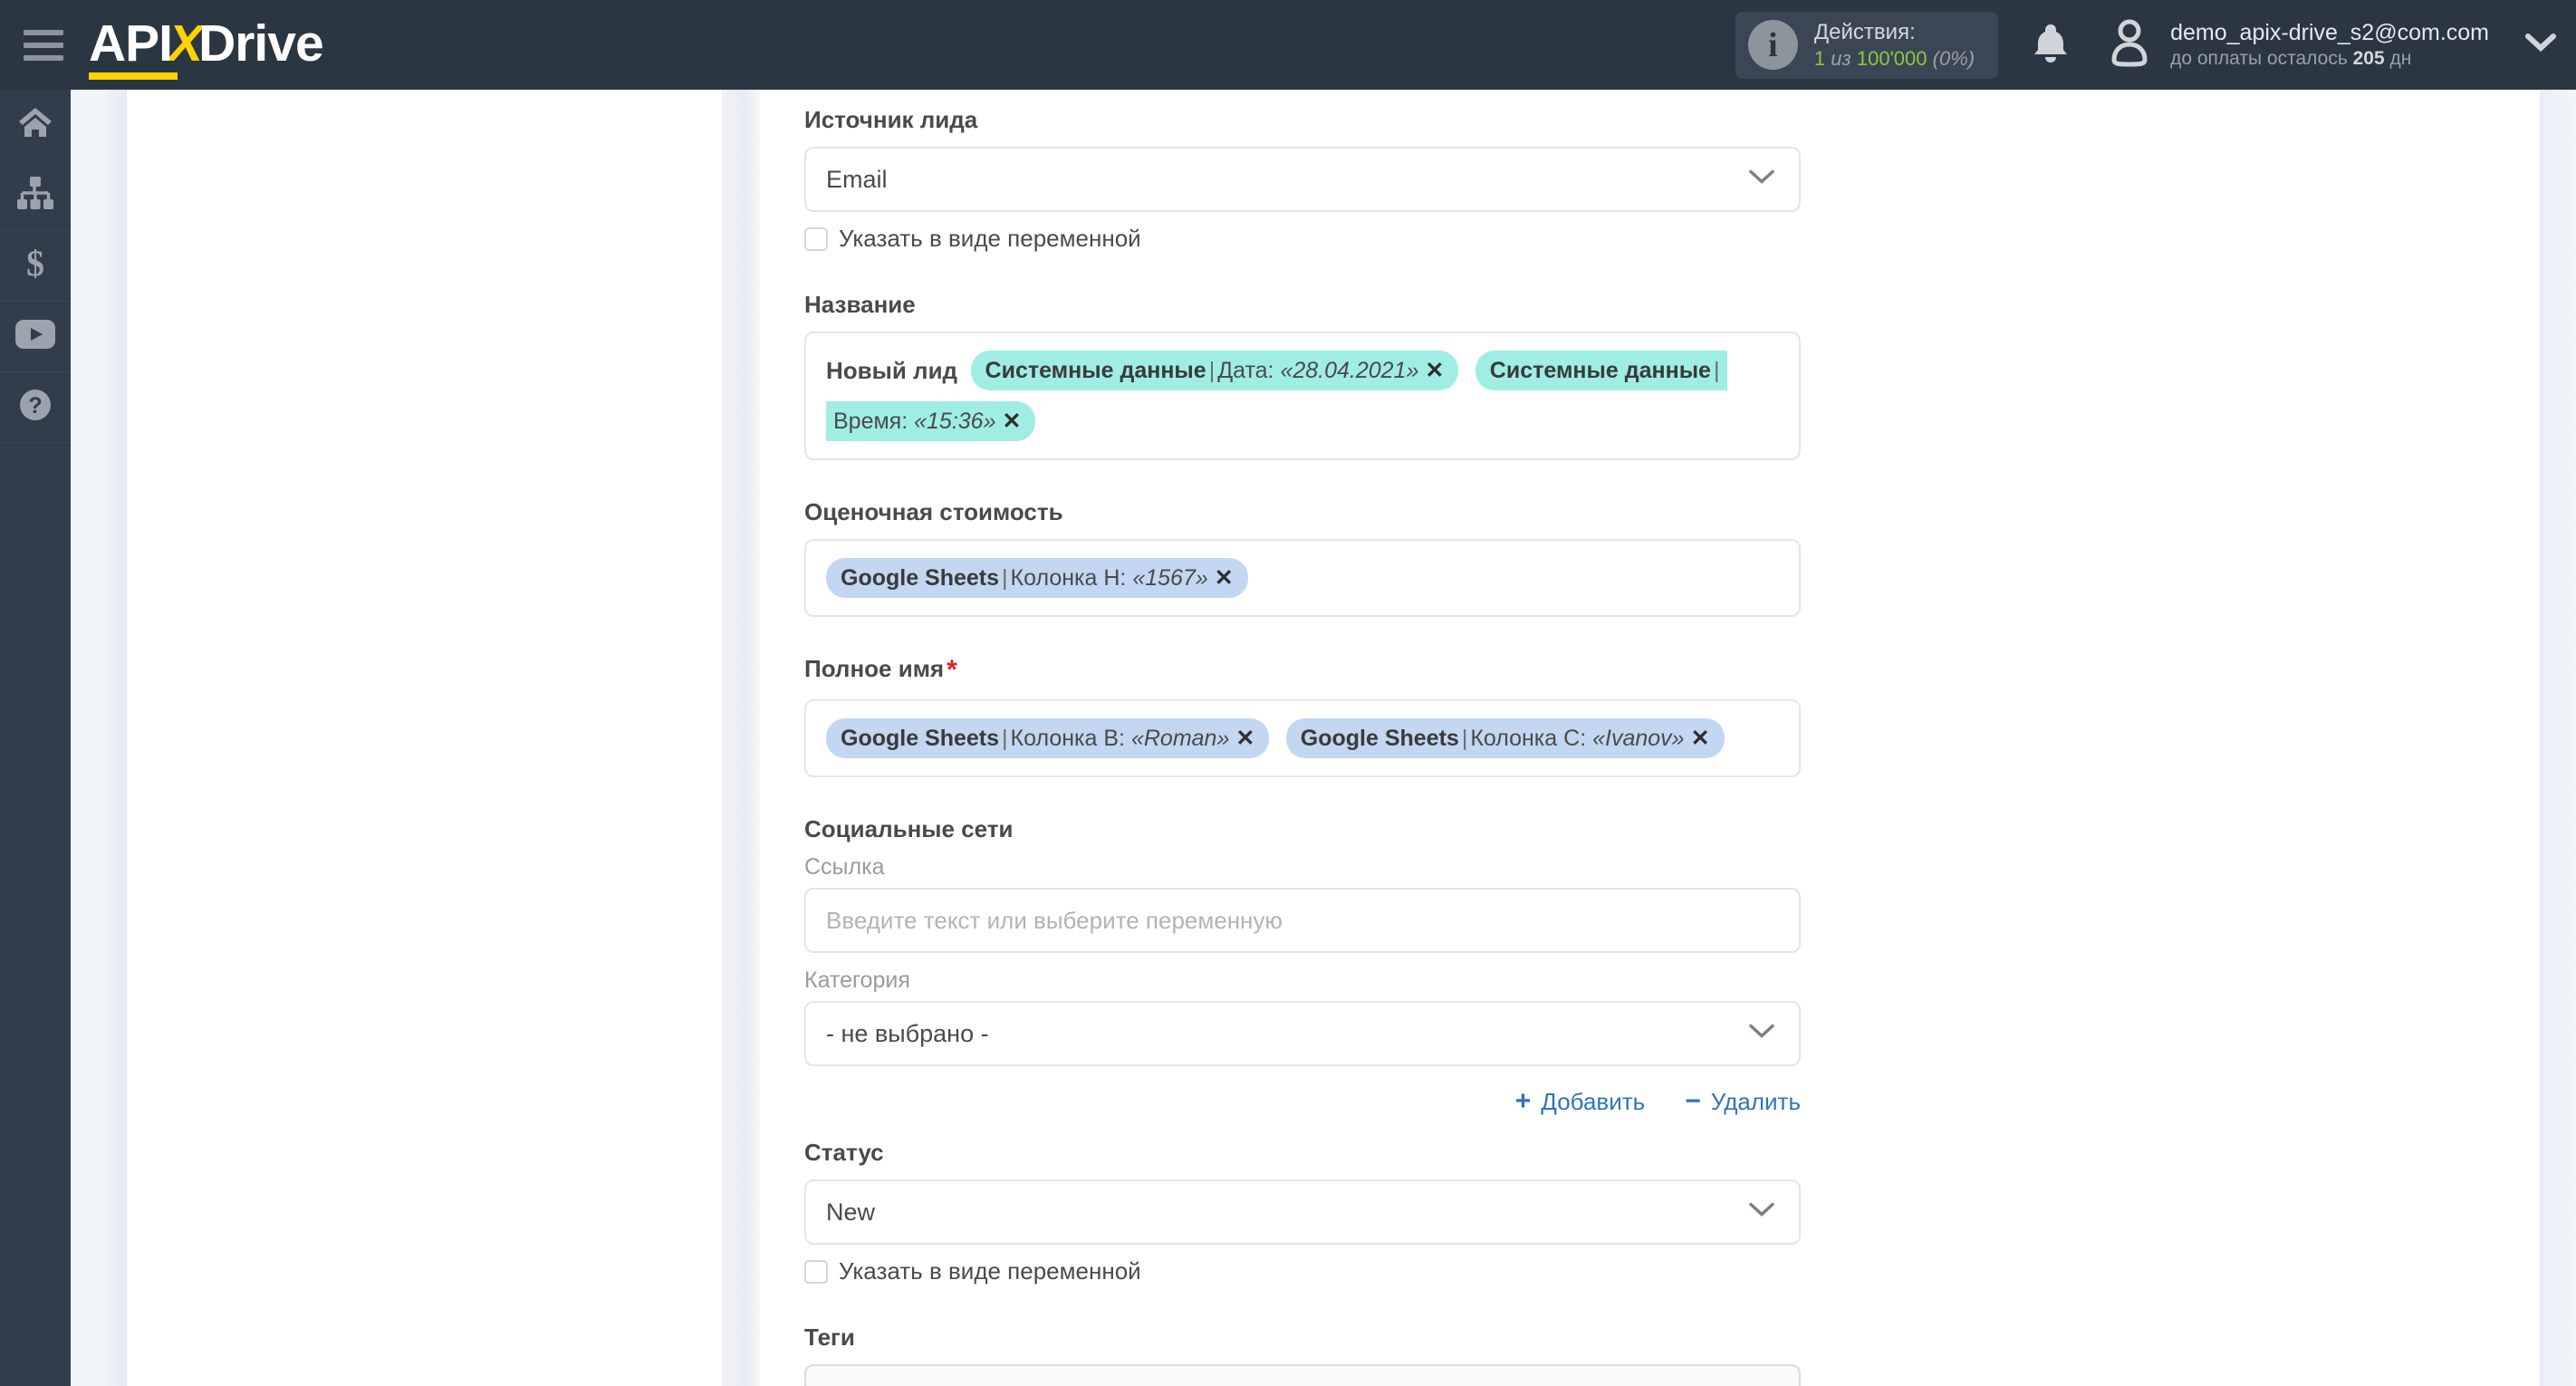  Describe the element at coordinates (261, 43) in the screenshot. I see `logo-drive-text: Drive` at that location.